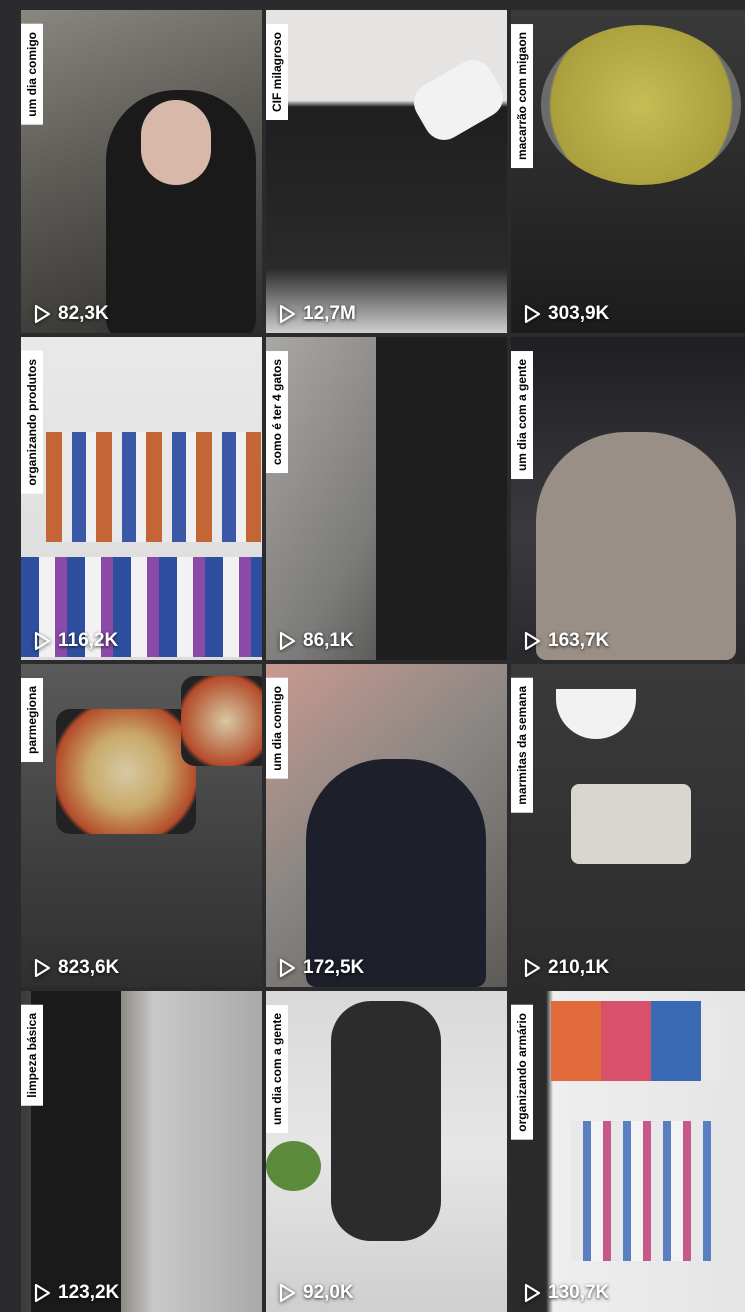 The image size is (745, 1312). I want to click on video-thumbnail, so click(386, 171).